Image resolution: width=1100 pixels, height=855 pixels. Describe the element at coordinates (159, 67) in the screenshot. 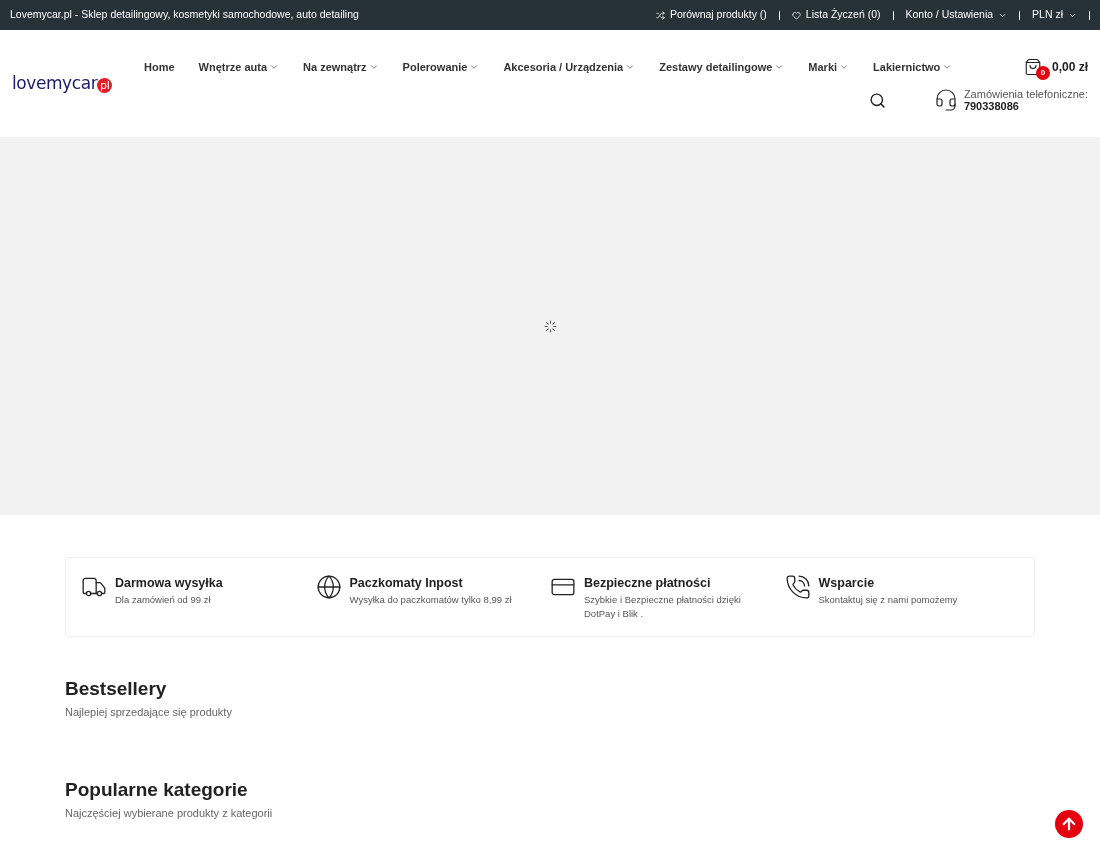

I see `nav-item: Home` at that location.